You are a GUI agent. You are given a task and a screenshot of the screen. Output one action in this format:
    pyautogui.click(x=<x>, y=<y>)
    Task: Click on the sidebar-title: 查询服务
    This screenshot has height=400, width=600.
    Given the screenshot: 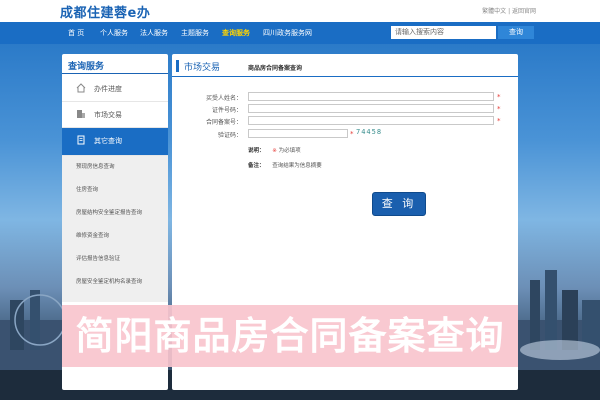 What is the action you would take?
    pyautogui.click(x=86, y=67)
    